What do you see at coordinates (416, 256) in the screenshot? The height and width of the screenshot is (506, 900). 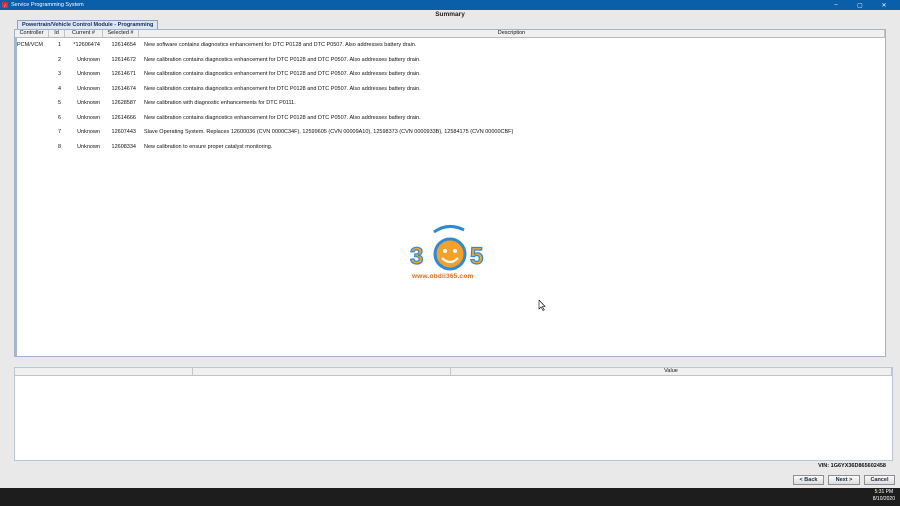 I see `logo-digit-3: 3` at bounding box center [416, 256].